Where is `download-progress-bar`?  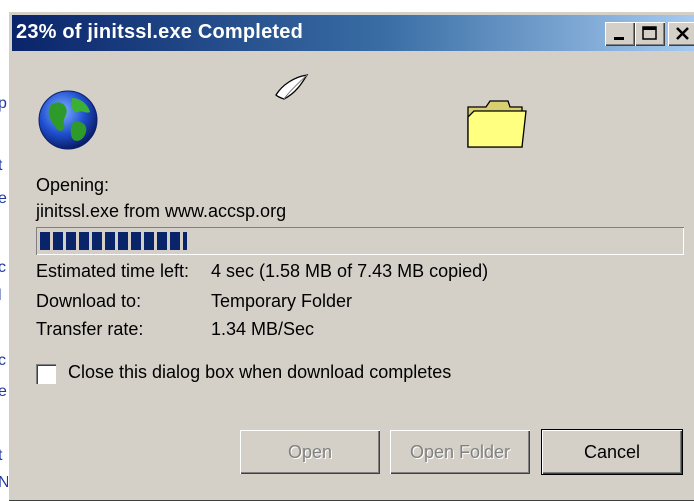 download-progress-bar is located at coordinates (360, 241).